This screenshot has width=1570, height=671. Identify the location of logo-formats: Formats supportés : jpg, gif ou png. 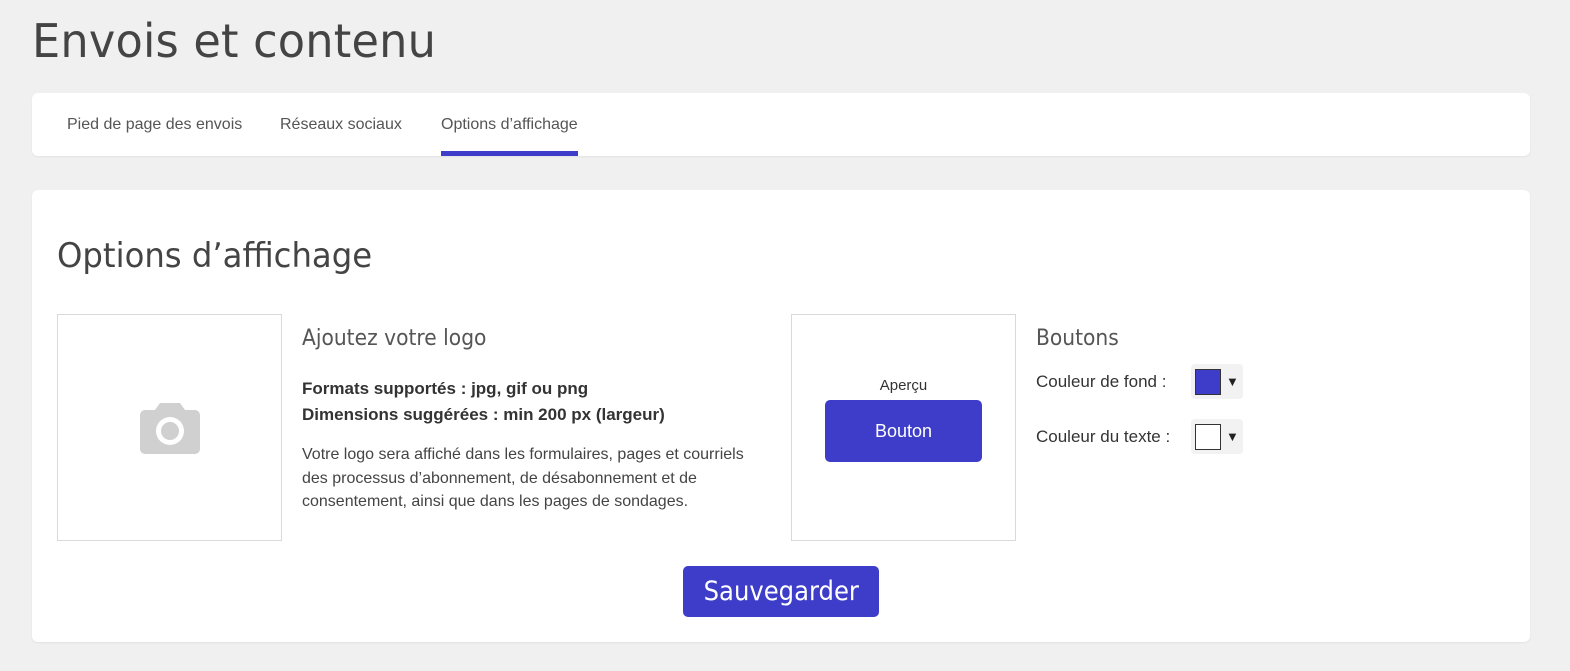
(445, 388).